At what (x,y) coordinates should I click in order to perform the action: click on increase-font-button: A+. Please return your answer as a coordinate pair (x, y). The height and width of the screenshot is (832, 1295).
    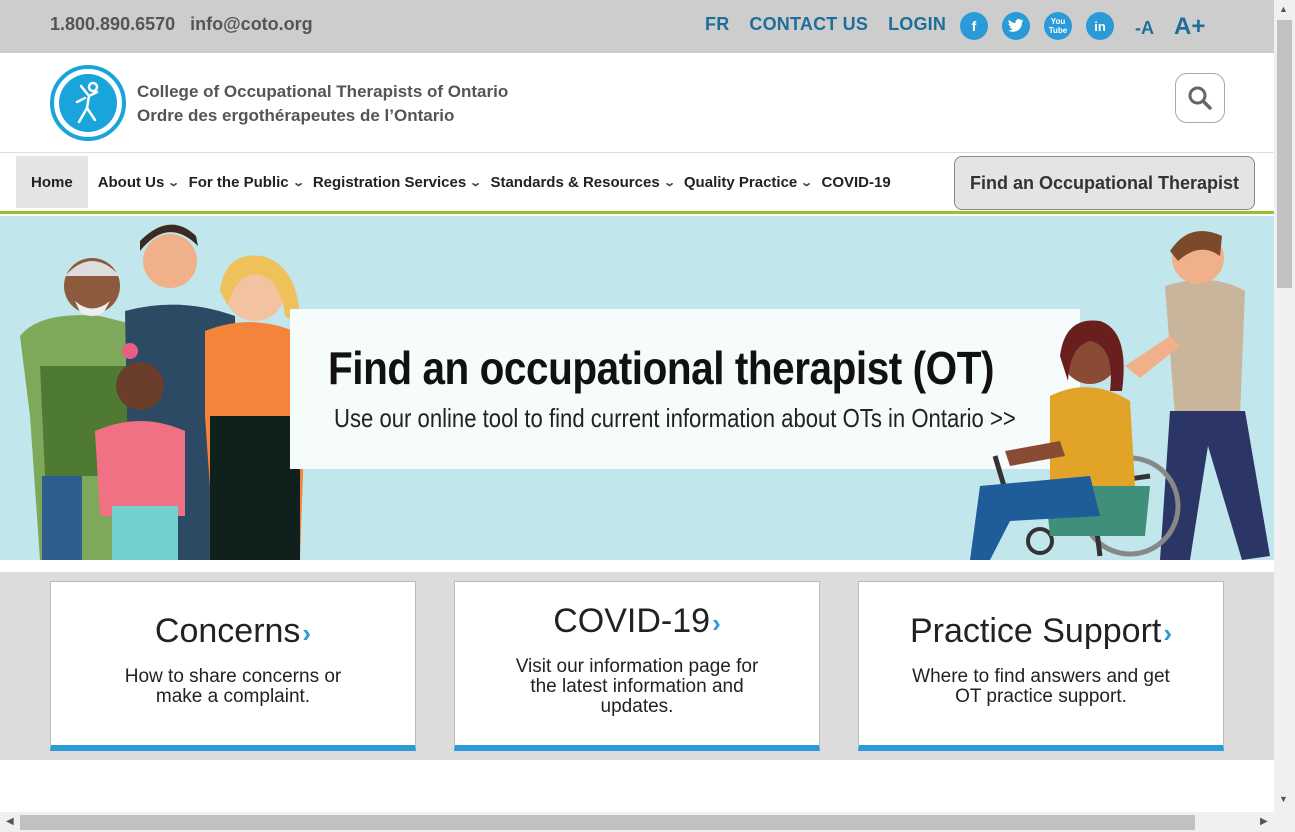
    Looking at the image, I should click on (1189, 27).